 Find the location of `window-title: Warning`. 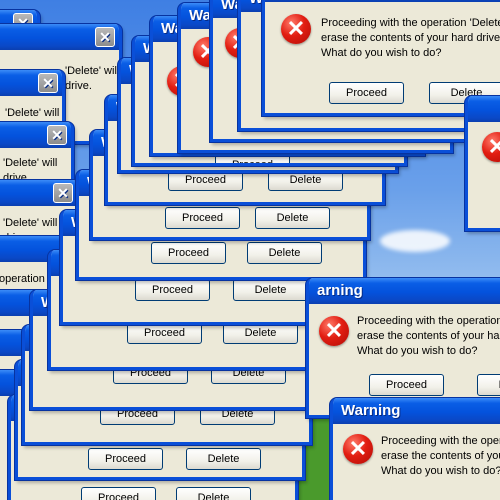

window-title: Warning is located at coordinates (371, 410).